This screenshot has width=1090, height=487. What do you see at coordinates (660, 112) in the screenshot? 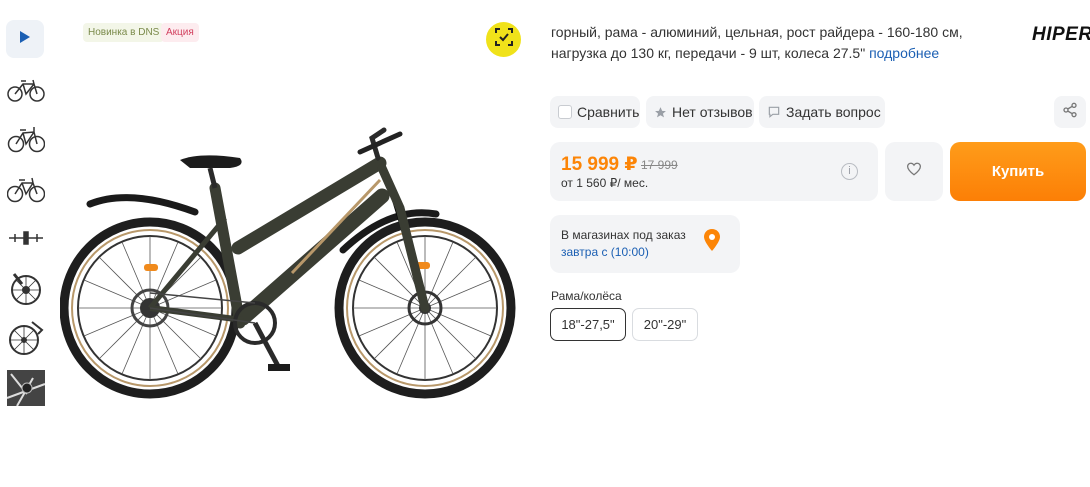
I see `star-icon` at bounding box center [660, 112].